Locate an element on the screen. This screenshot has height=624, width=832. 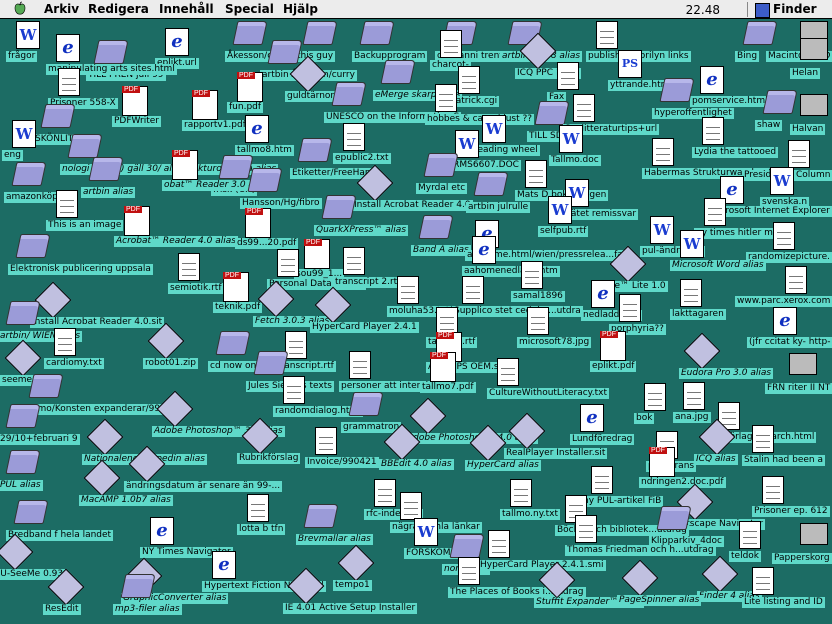
desktop-icon-label: ana.jpg is located at coordinates (692, 417).